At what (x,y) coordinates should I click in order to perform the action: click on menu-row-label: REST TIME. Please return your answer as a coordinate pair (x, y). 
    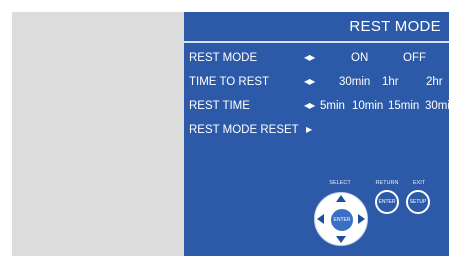
    Looking at the image, I should click on (219, 106).